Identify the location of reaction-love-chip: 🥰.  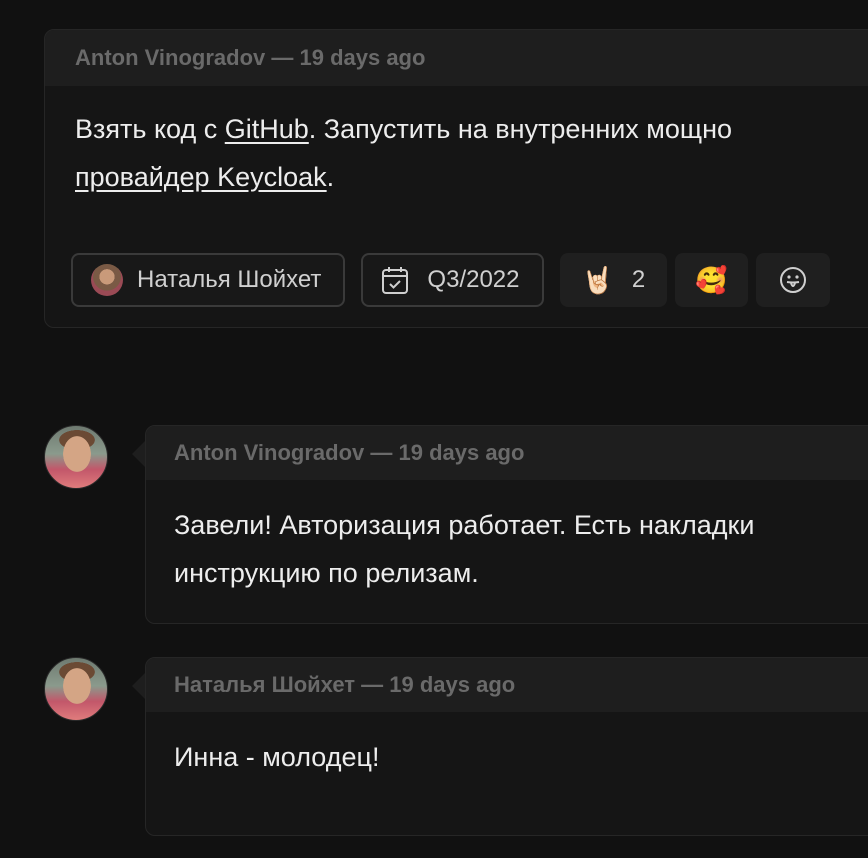
(711, 280).